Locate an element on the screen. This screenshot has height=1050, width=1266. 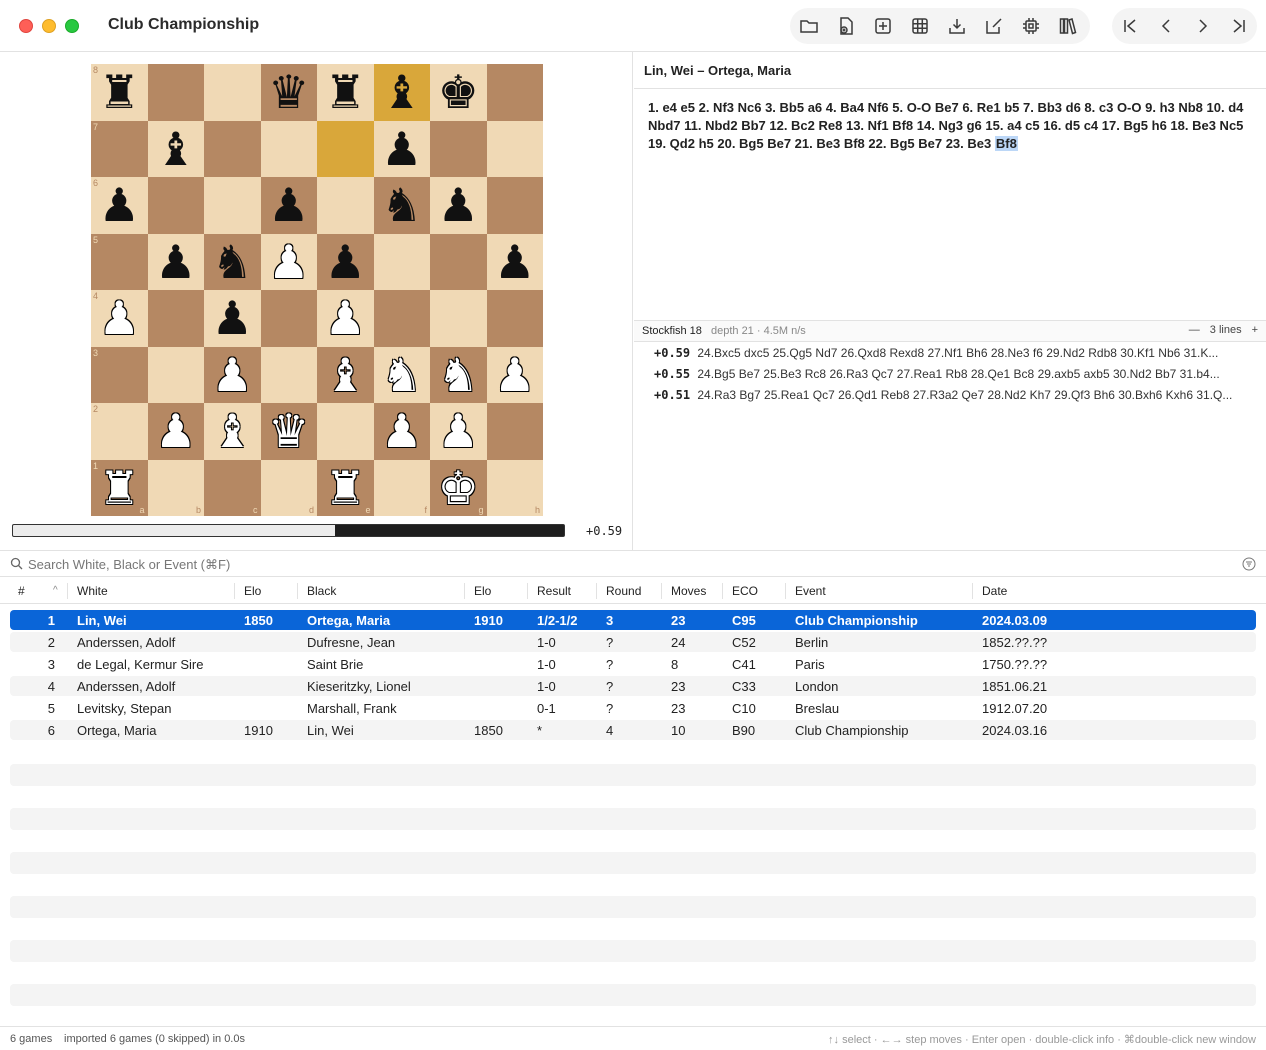
column-header-event: Event is located at coordinates (810, 591).